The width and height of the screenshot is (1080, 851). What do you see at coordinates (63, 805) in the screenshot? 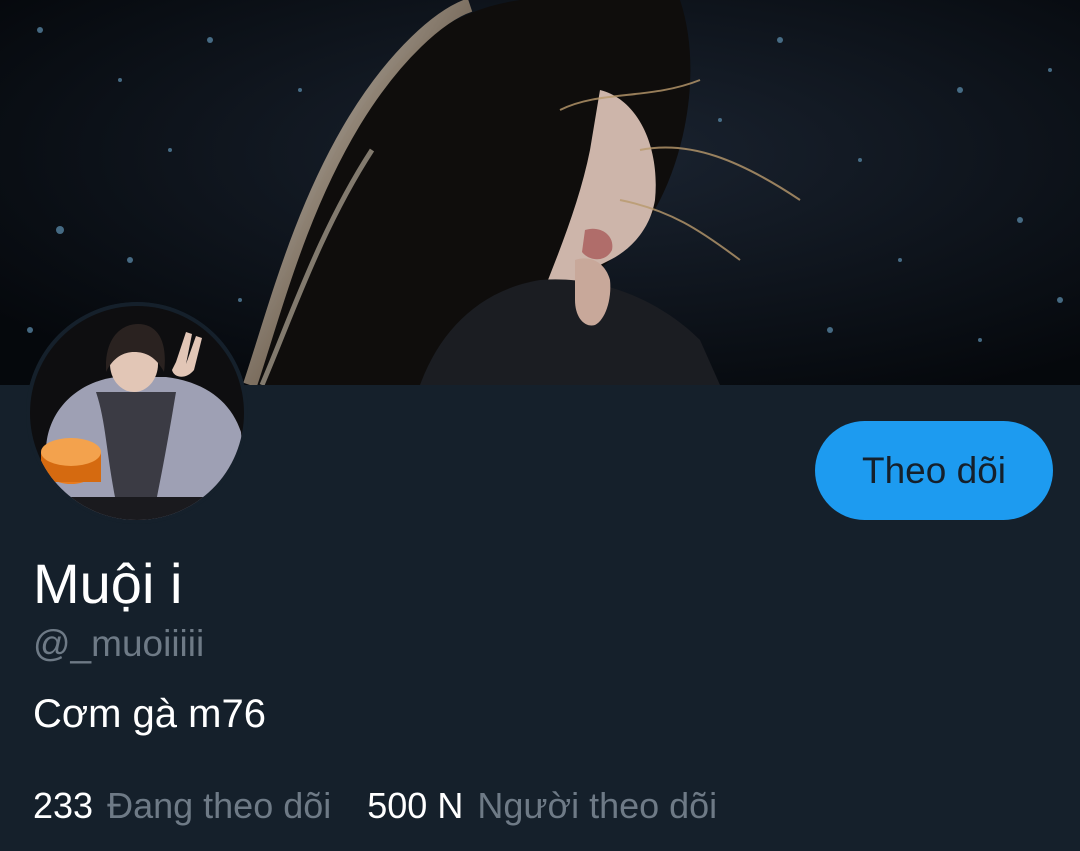
I see `following-count: 233` at bounding box center [63, 805].